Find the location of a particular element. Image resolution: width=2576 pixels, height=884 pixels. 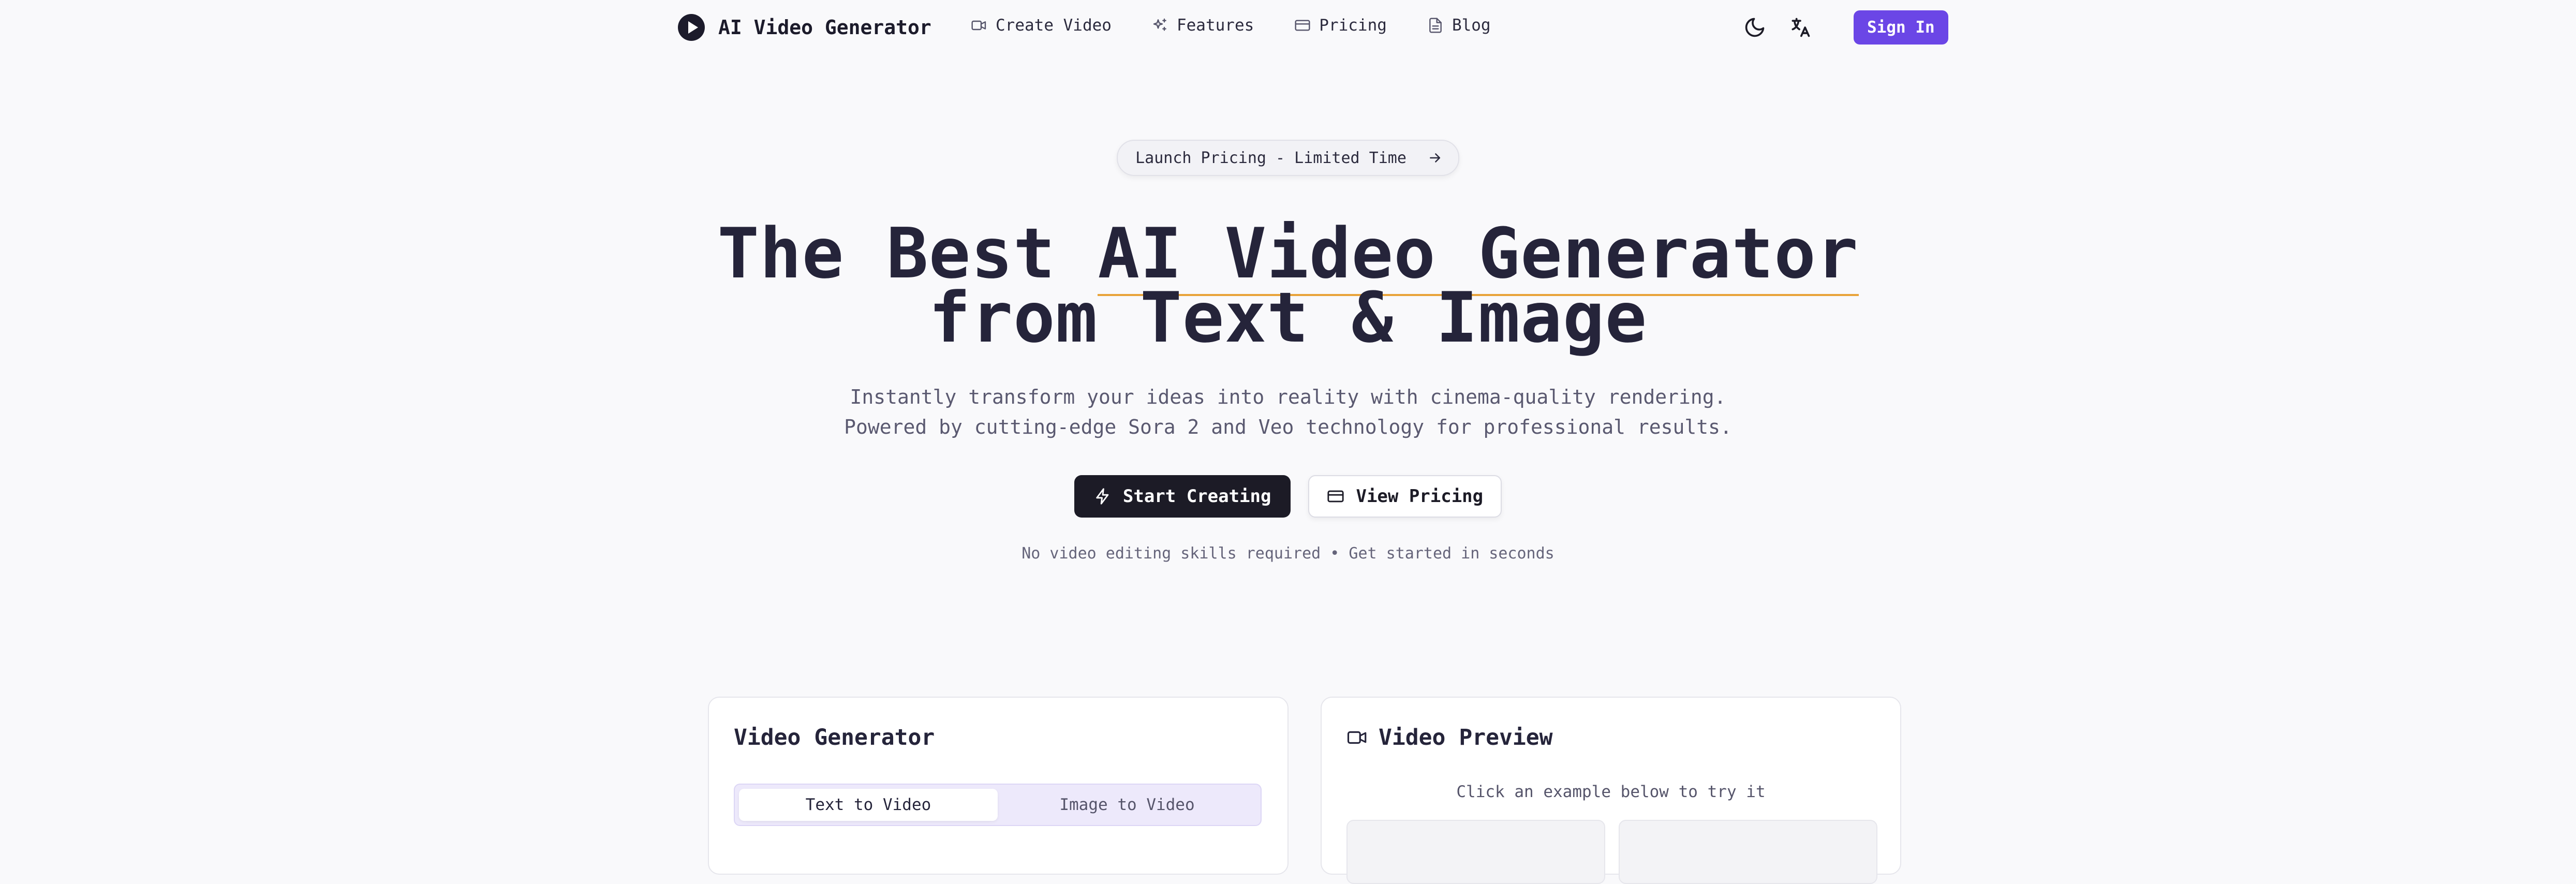

generator-mode-tabs: Text to Video Image to Video is located at coordinates (998, 805).